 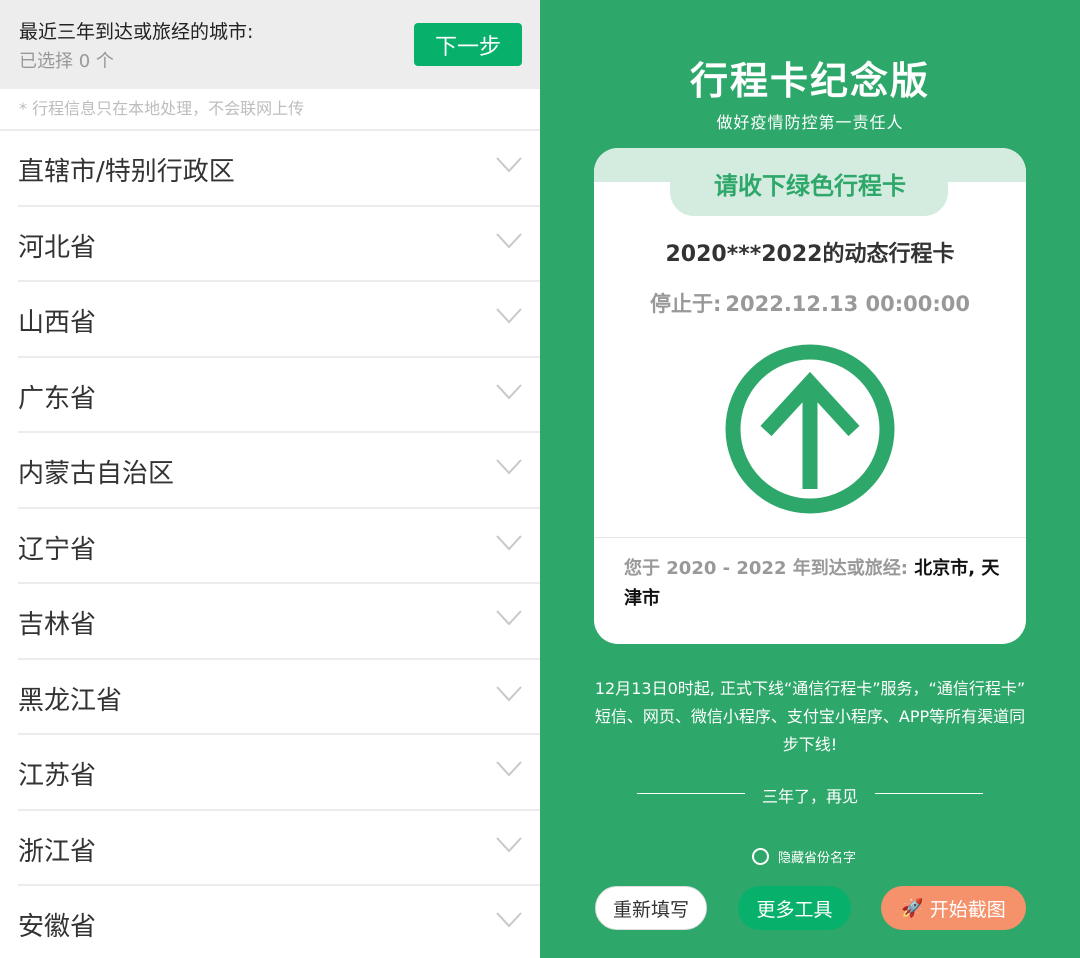 I want to click on card-heading: 2020***2022的动态行程卡, so click(x=810, y=254).